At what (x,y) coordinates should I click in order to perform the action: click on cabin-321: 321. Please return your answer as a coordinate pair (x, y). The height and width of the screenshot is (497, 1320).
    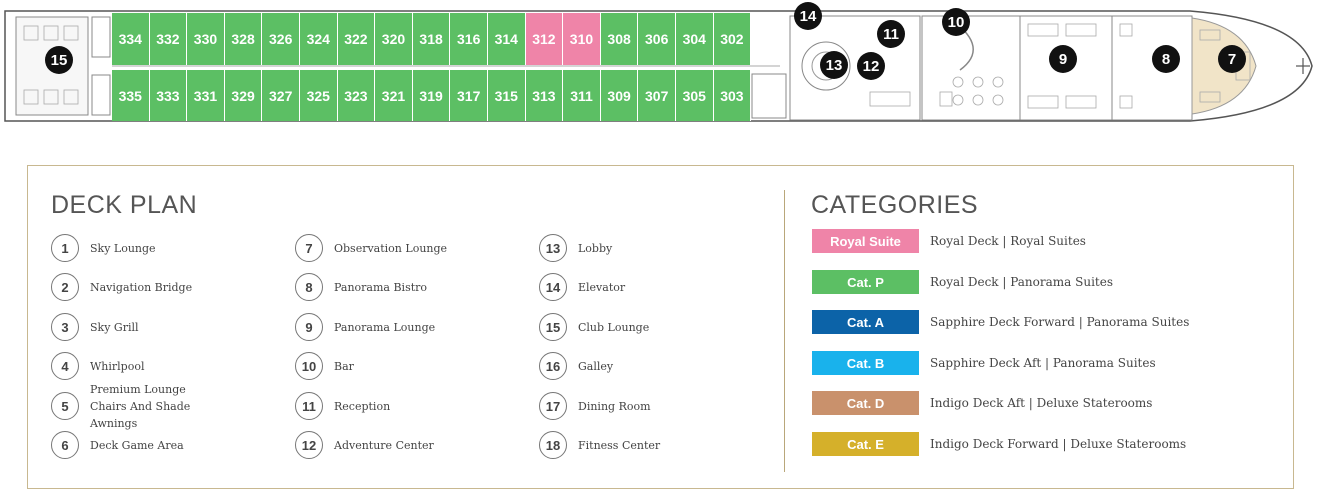
    Looking at the image, I should click on (394, 95).